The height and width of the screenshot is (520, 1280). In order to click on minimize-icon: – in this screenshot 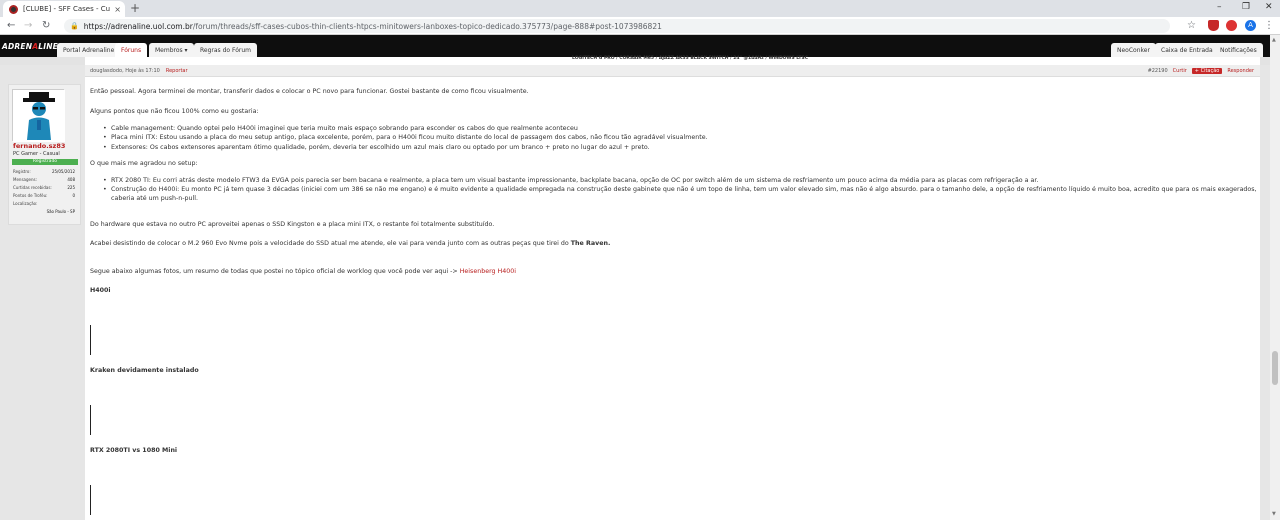, I will do `click(1219, 7)`.